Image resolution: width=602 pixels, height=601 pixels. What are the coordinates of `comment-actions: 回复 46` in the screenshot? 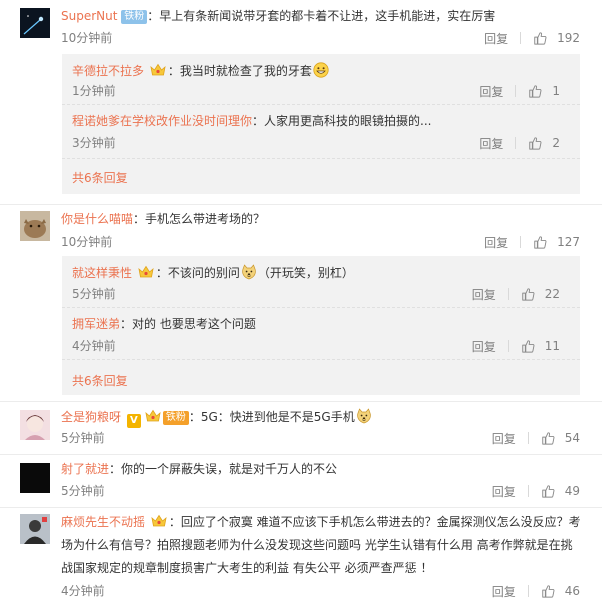 It's located at (536, 591).